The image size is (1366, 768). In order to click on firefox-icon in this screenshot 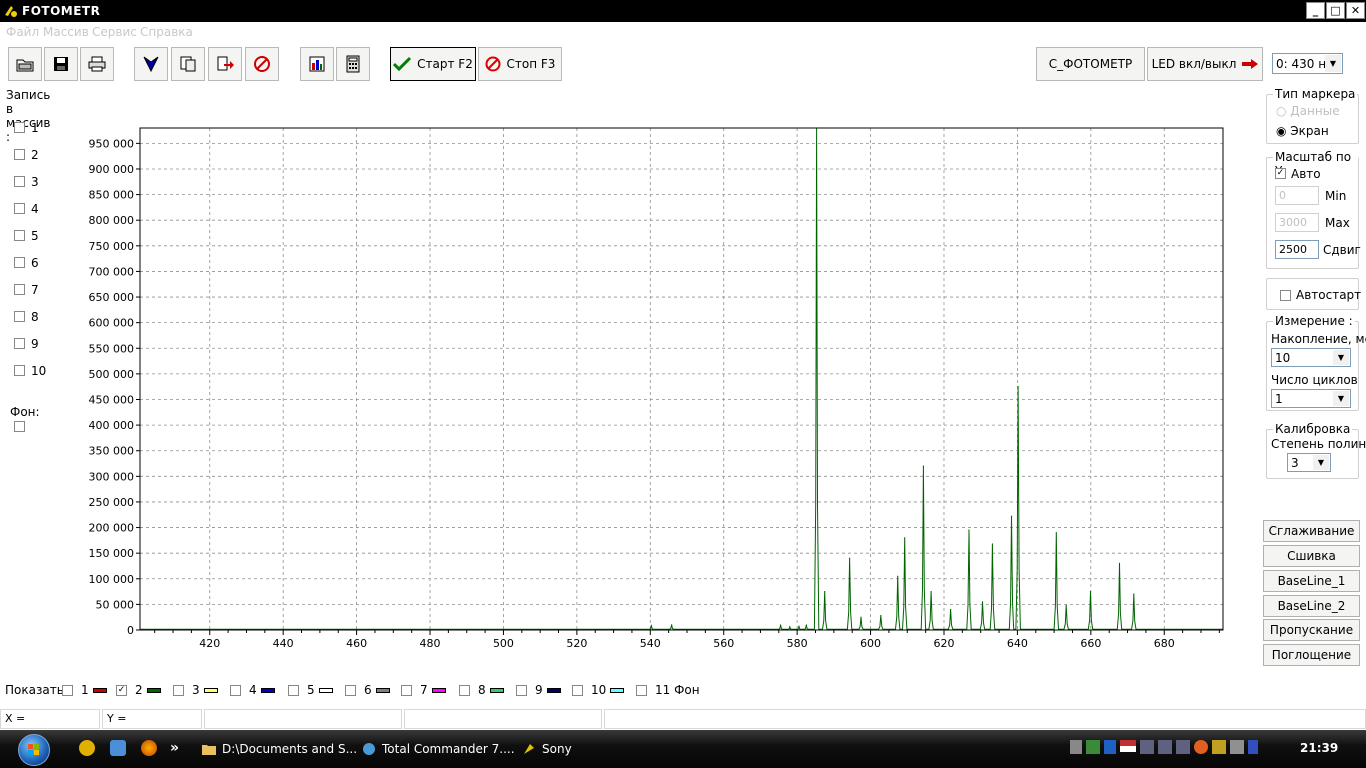, I will do `click(149, 748)`.